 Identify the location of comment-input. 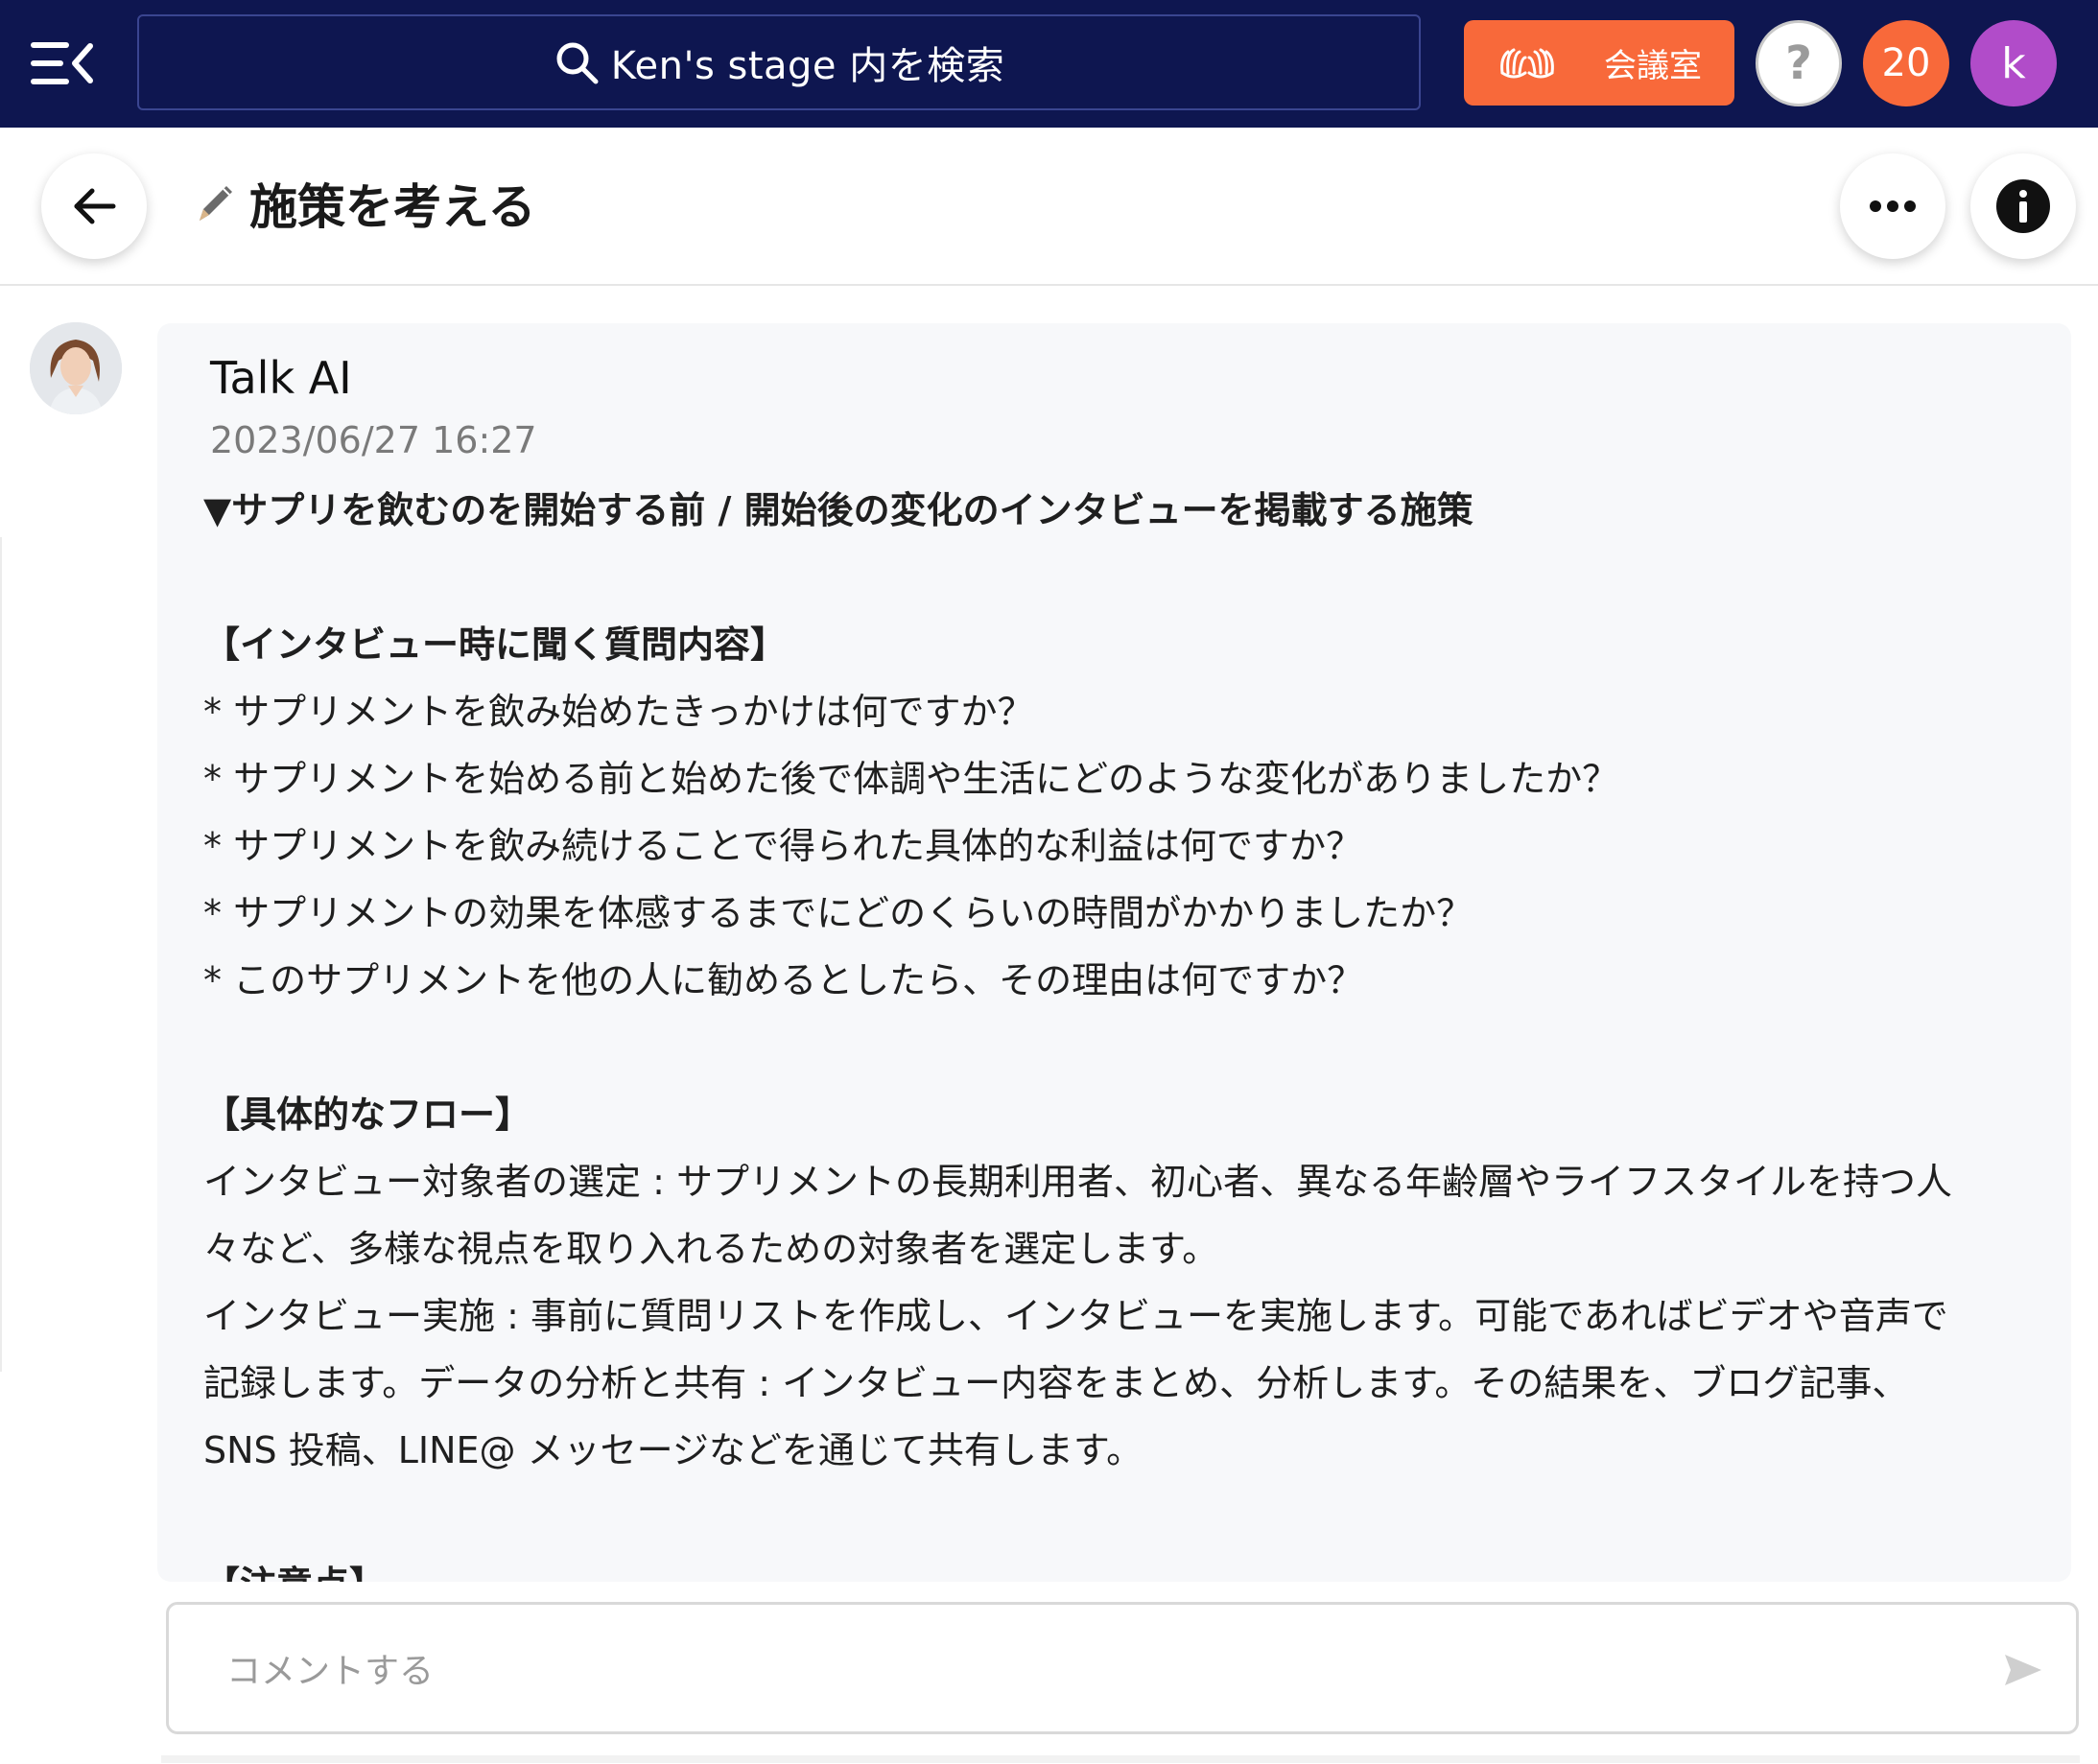
(1080, 1671).